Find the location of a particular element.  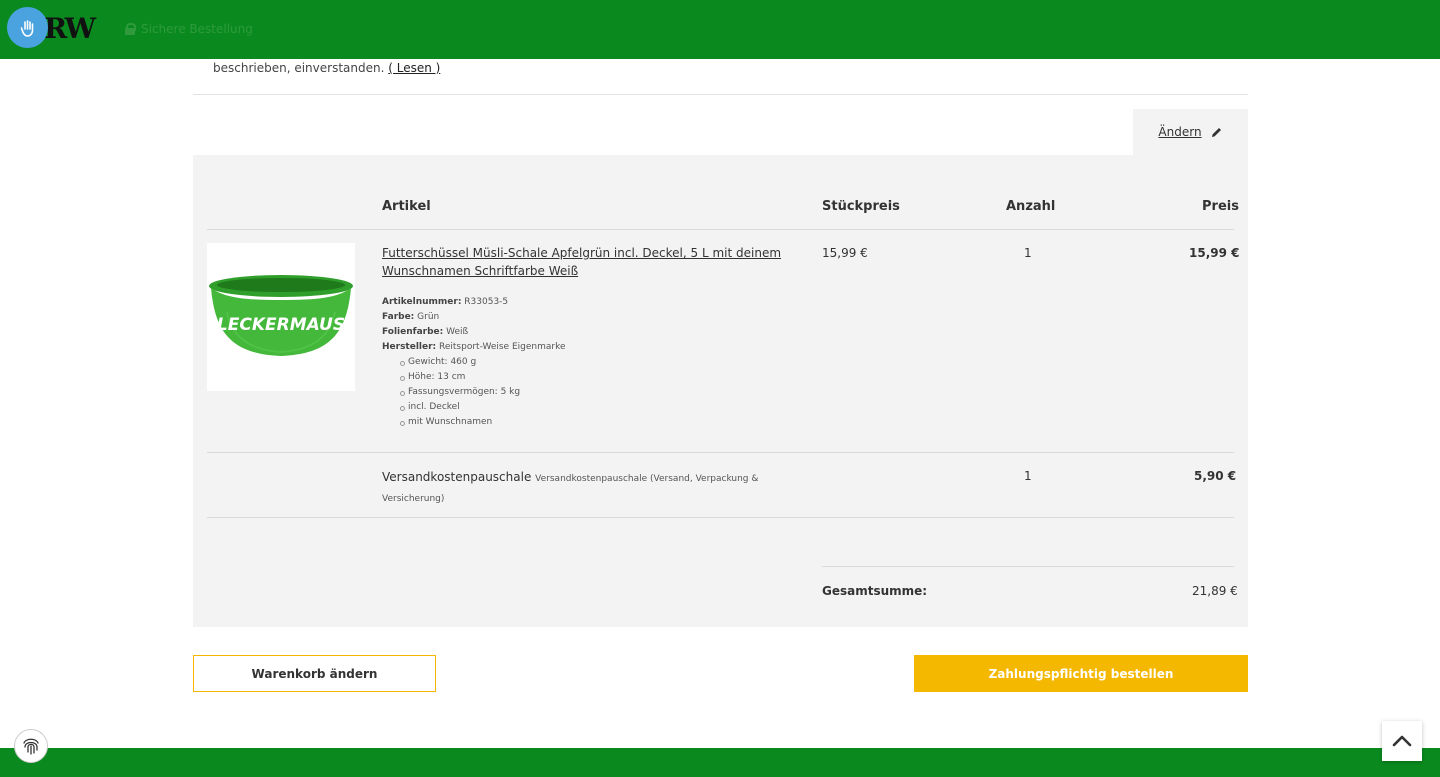

feature-item: Gewicht: 460 g is located at coordinates (483, 362).